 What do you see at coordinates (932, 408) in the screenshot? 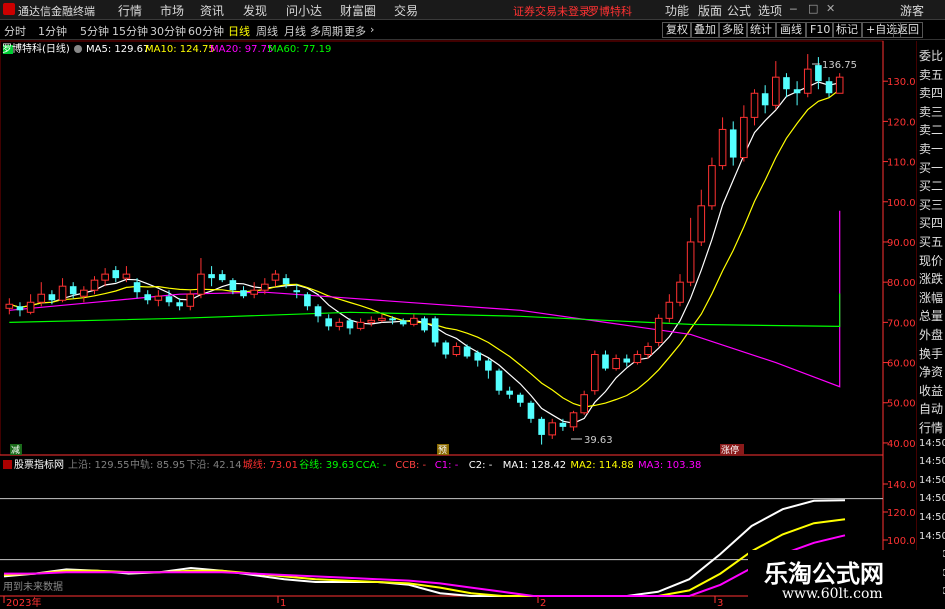
I see `side-panel-item: 自动` at bounding box center [932, 408].